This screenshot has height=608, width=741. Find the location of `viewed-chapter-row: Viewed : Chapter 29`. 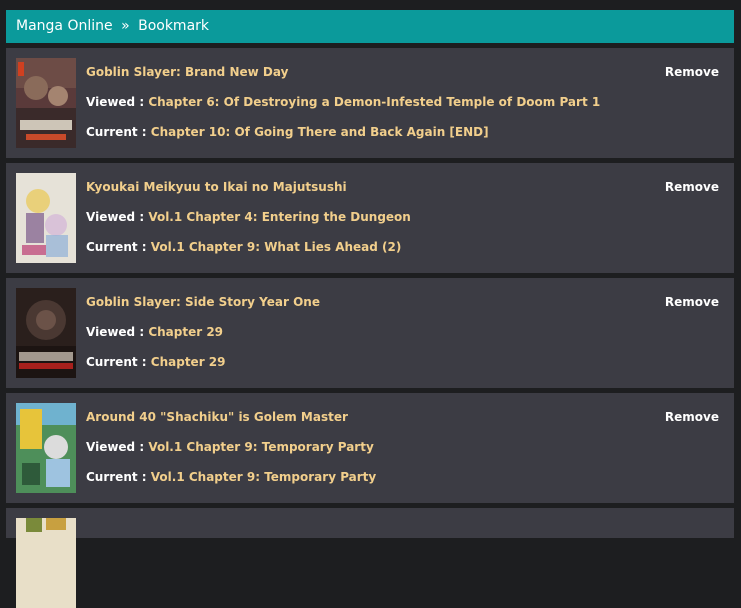

viewed-chapter-row: Viewed : Chapter 29 is located at coordinates (154, 332).